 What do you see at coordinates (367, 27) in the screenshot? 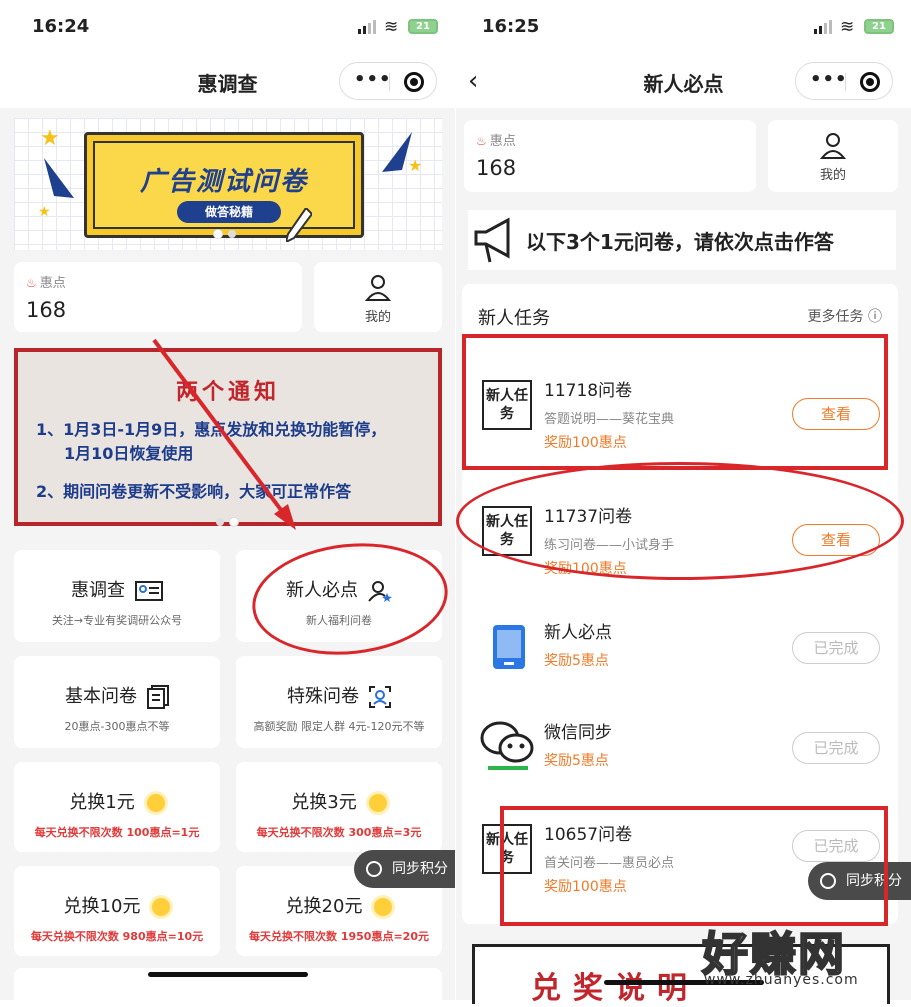
I see `signal-icon` at bounding box center [367, 27].